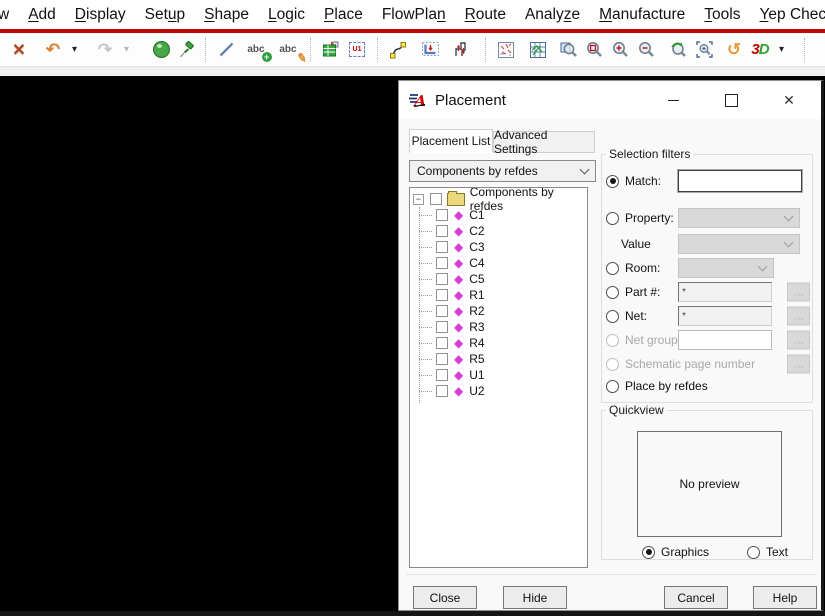  Describe the element at coordinates (498, 295) in the screenshot. I see `tree-item-r1: ◆ R1` at that location.